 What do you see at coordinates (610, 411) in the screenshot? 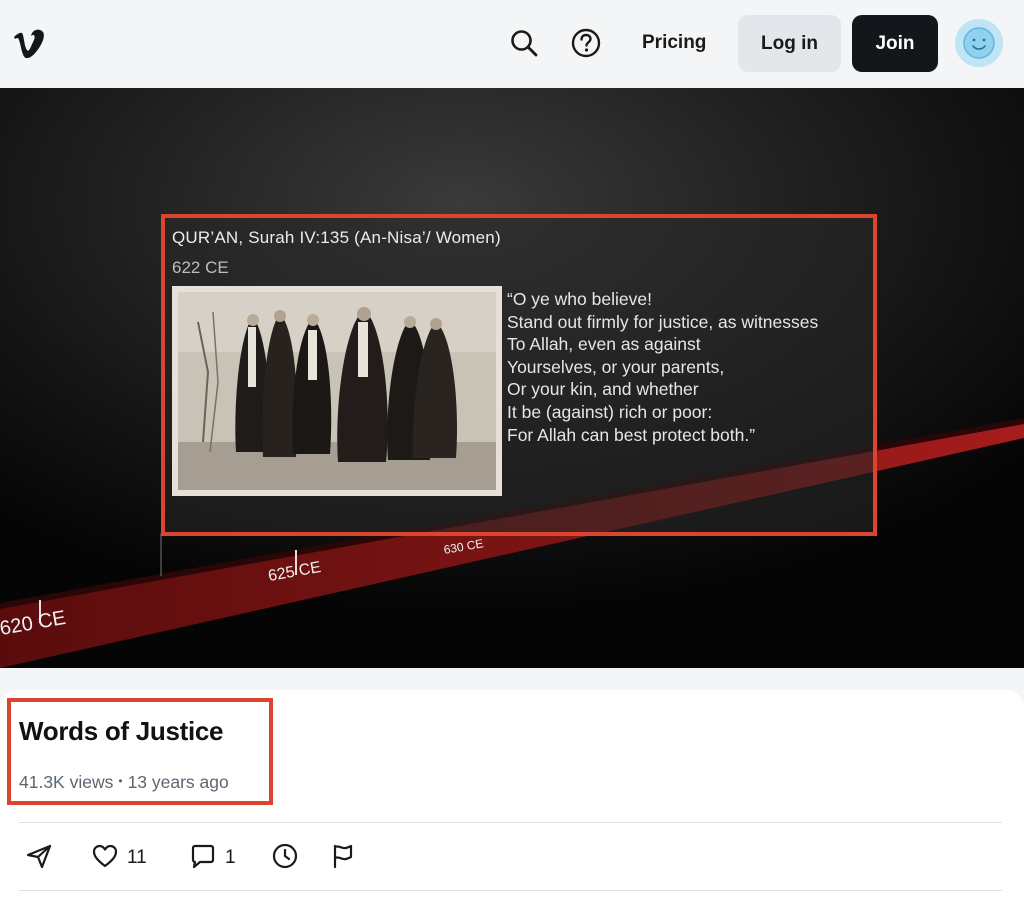
I see `quote-line: It be (against) rich or poor:` at bounding box center [610, 411].